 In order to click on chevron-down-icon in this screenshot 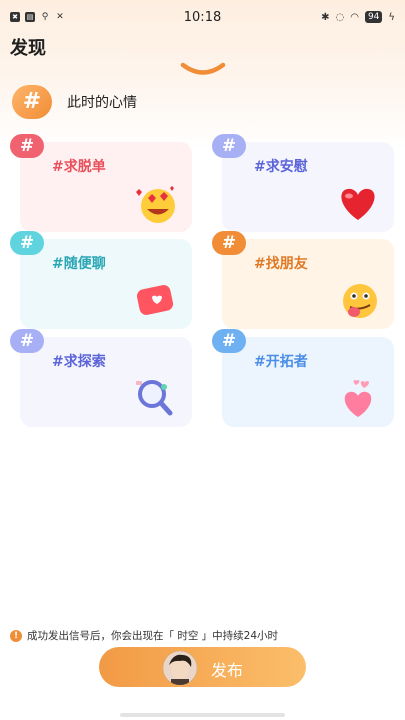, I will do `click(203, 70)`.